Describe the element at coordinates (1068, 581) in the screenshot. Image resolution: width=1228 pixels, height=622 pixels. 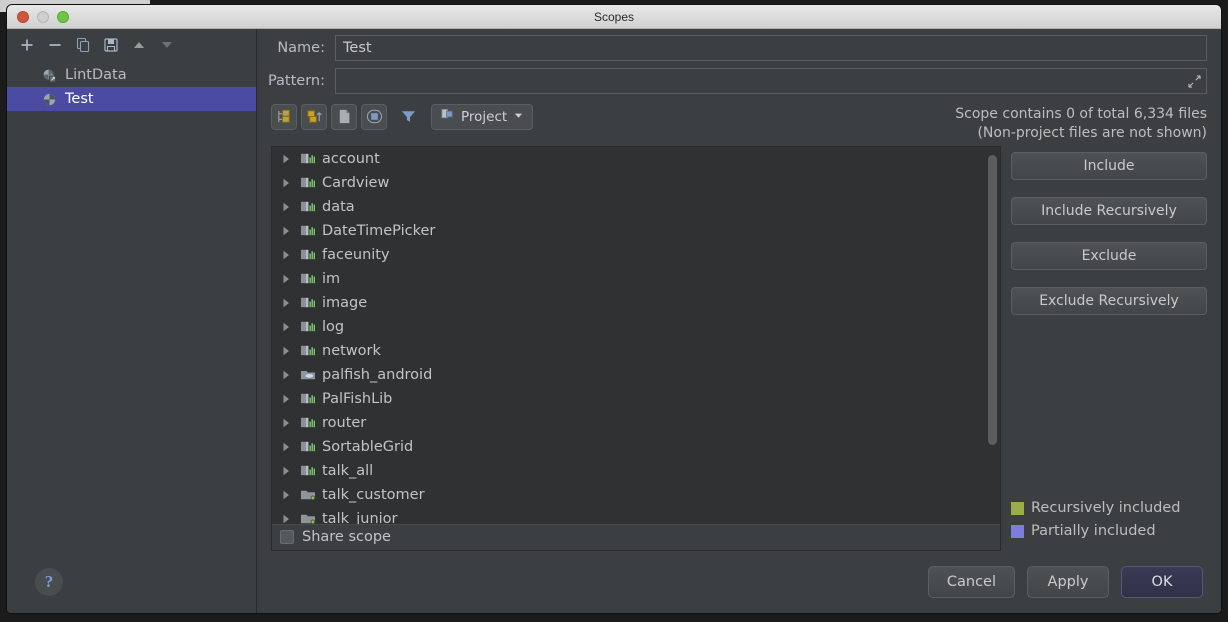
I see `apply-button: Apply` at that location.